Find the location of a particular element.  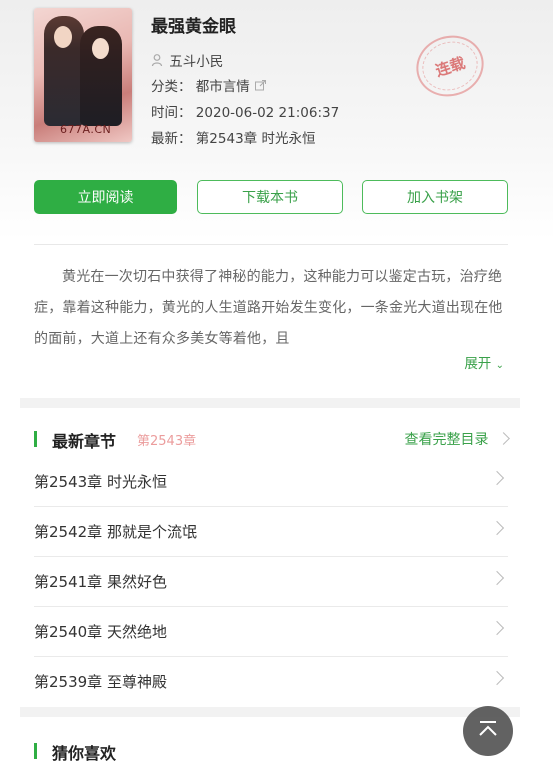

recommend-title: 猜你喜欢 is located at coordinates (84, 753).